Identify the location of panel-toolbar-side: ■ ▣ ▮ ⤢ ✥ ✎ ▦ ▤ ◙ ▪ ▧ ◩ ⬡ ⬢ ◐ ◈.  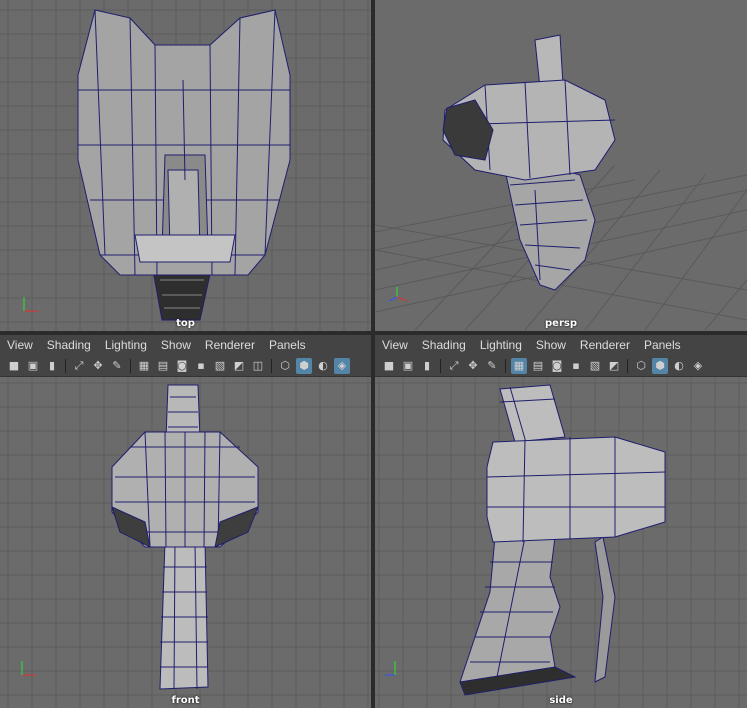
(561, 366).